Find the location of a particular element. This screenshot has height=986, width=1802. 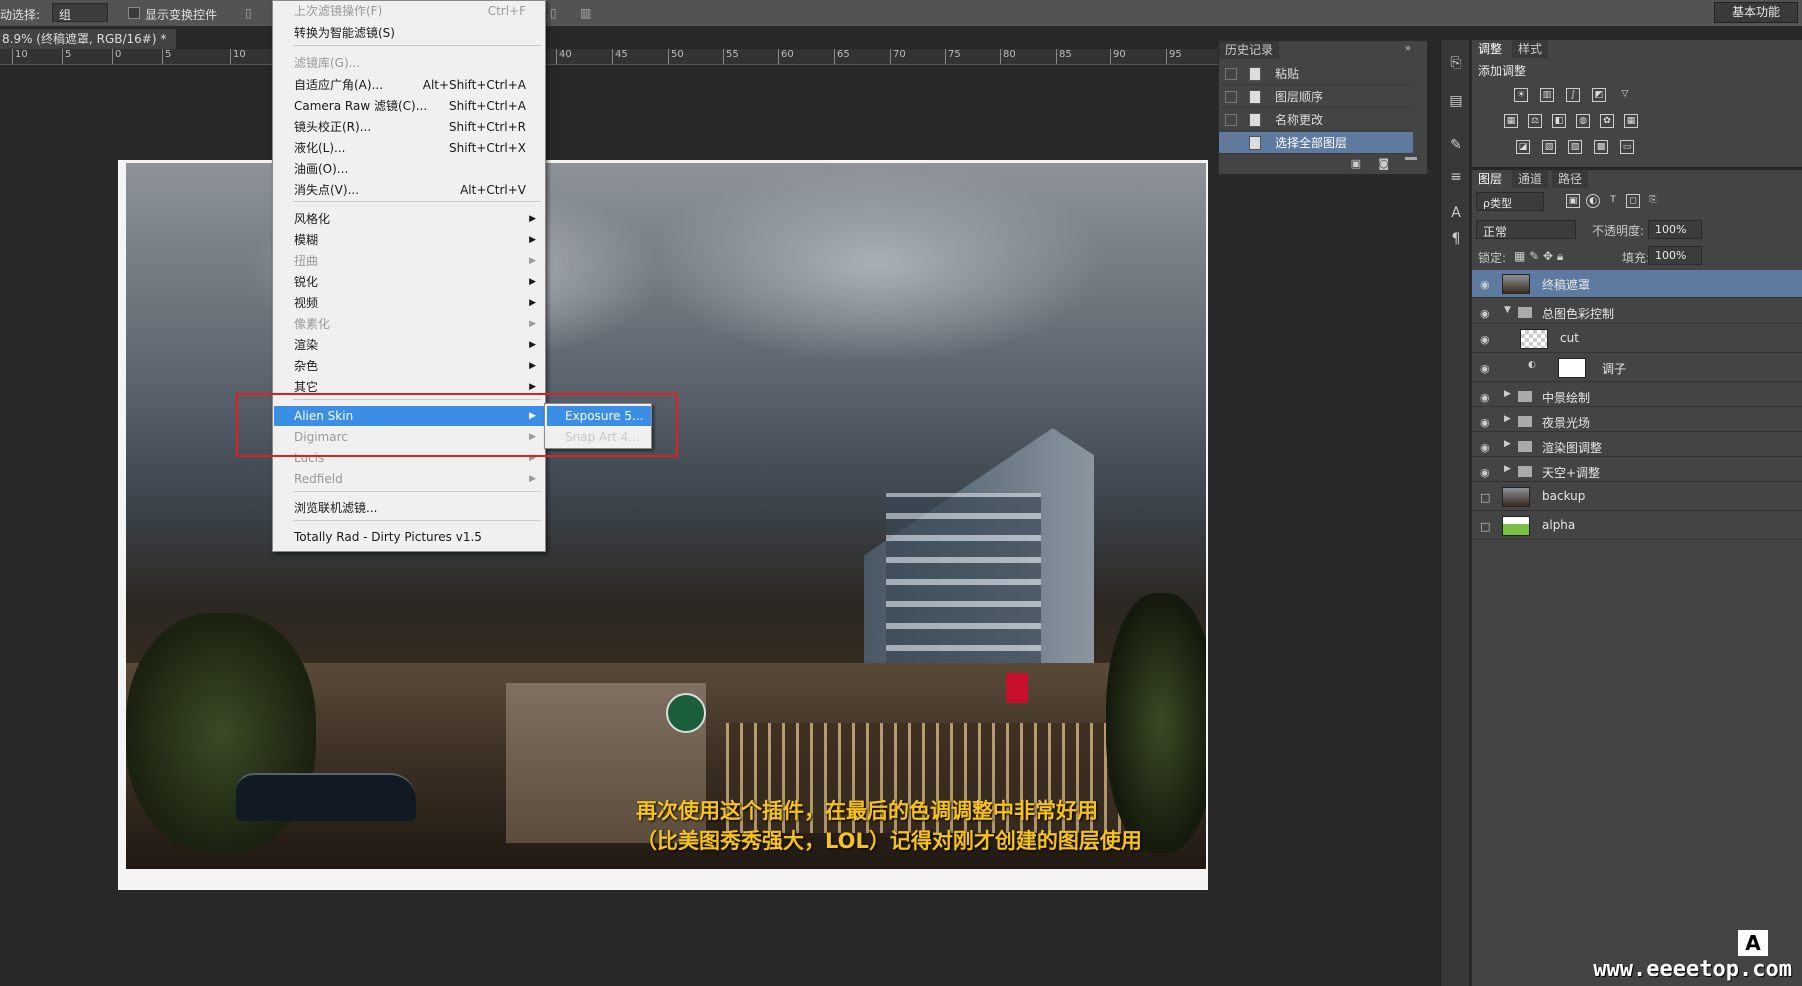

group-expand-icon: ▼ is located at coordinates (1507, 310).